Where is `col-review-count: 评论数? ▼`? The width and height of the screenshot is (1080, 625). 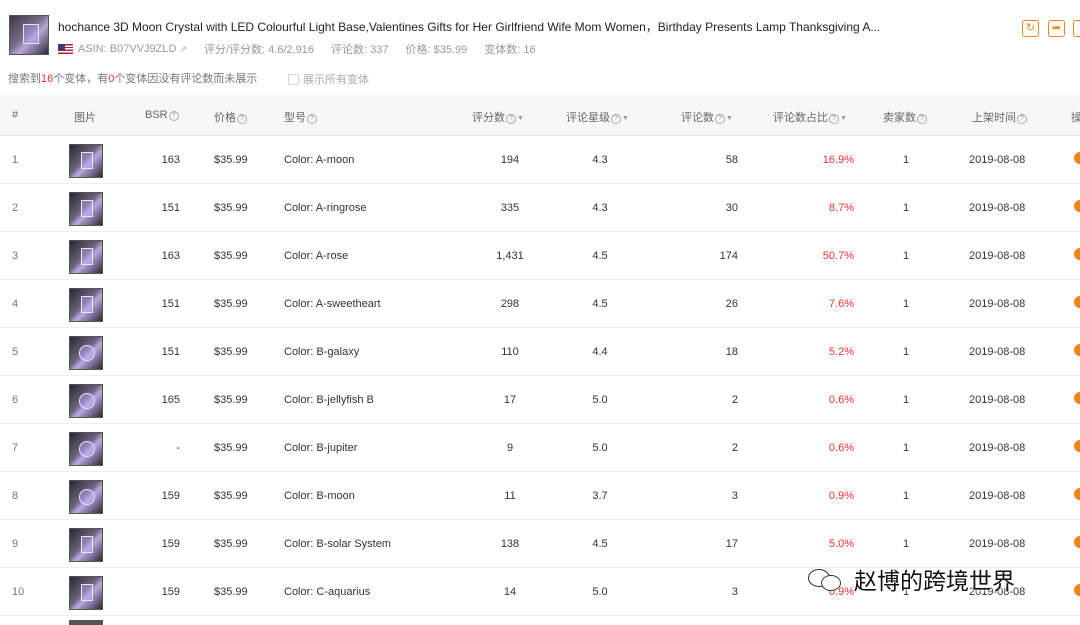
col-review-count: 评论数? ▼ is located at coordinates (707, 117).